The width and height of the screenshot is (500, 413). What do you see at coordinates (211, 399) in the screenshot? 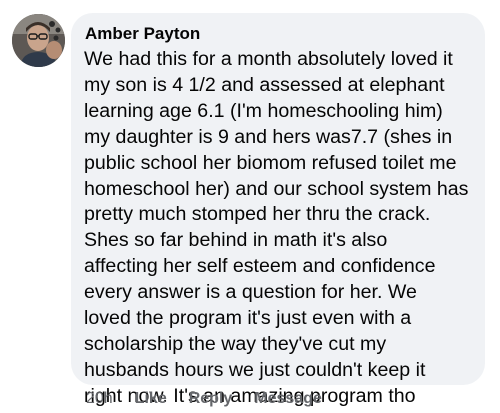
I see `reply-button: Reply` at bounding box center [211, 399].